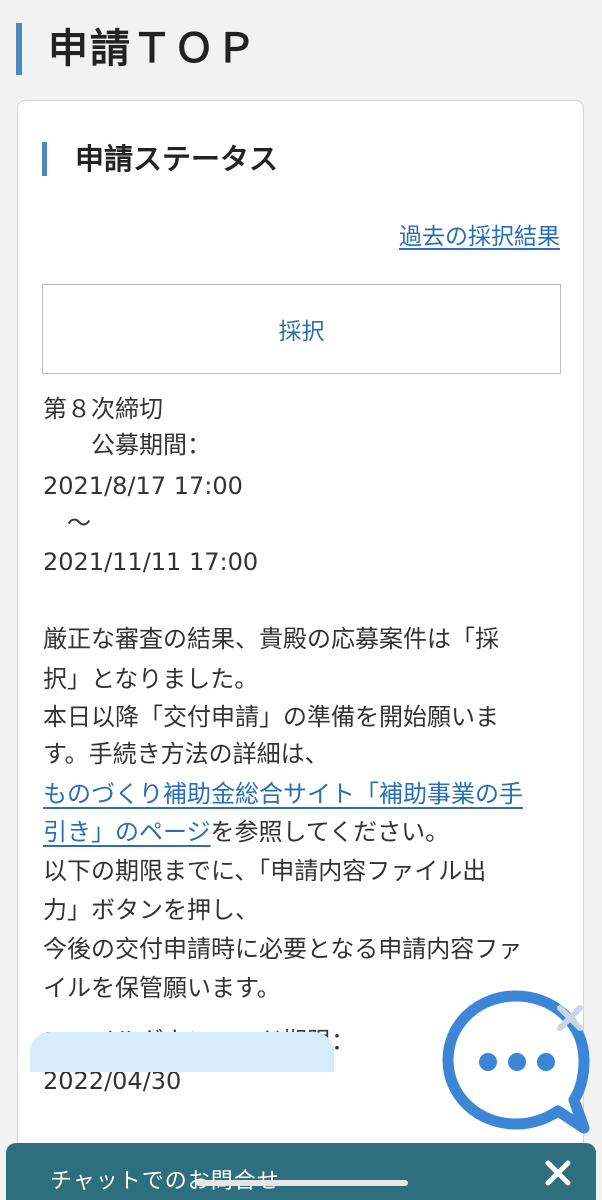 The width and height of the screenshot is (602, 1200). I want to click on status-badge: 採択, so click(301, 329).